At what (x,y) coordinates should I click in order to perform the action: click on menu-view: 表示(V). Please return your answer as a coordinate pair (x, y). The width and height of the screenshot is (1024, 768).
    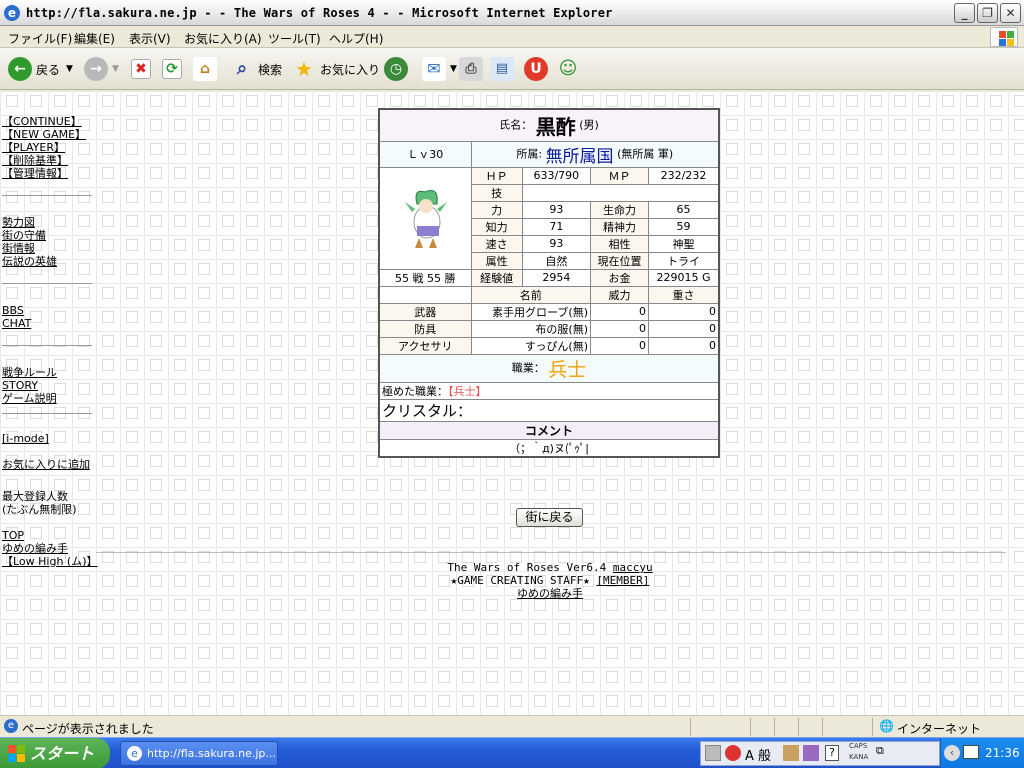
    Looking at the image, I should click on (150, 38).